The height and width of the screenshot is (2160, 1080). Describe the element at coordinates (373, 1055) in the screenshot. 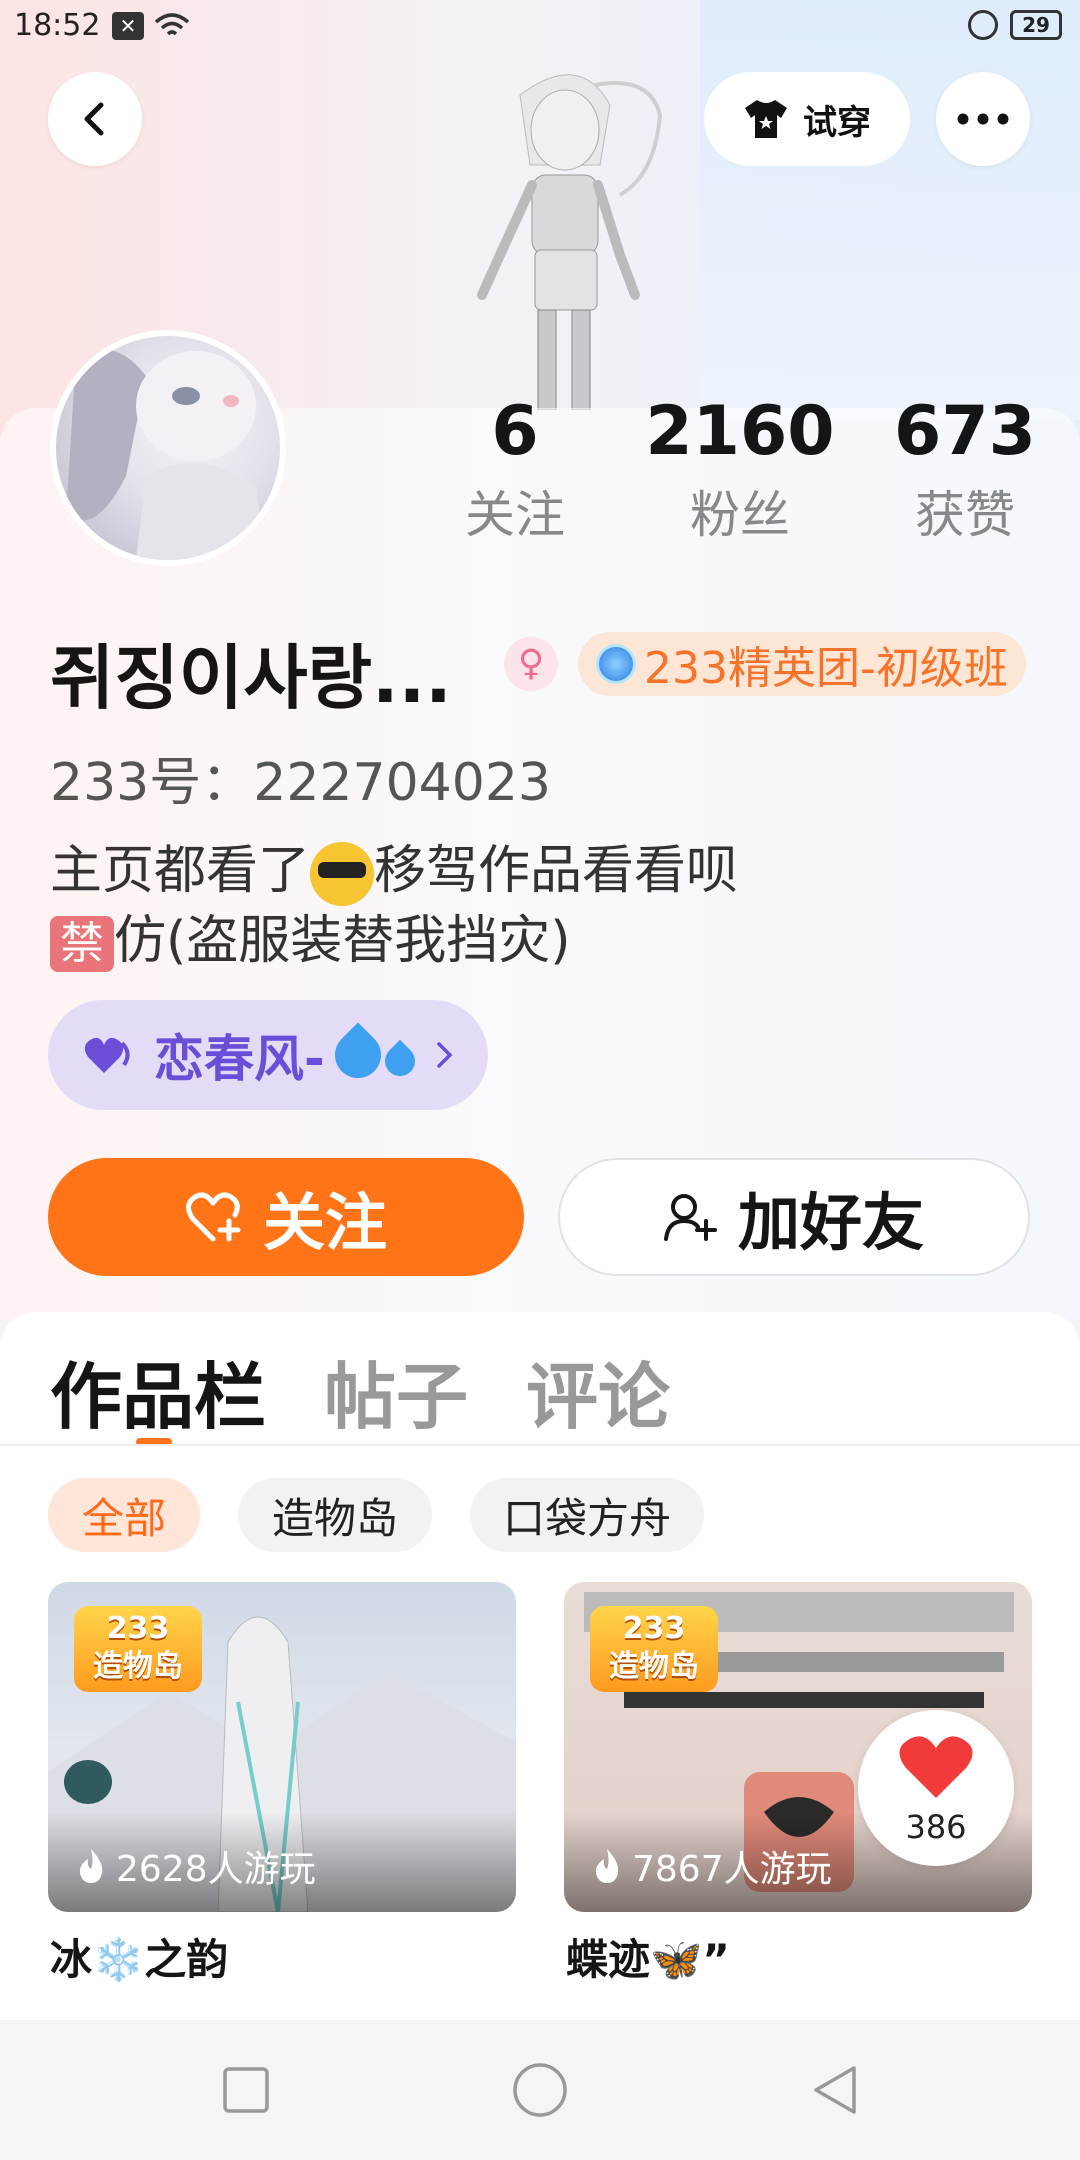

I see `sweat-drops-emoji-icon` at that location.